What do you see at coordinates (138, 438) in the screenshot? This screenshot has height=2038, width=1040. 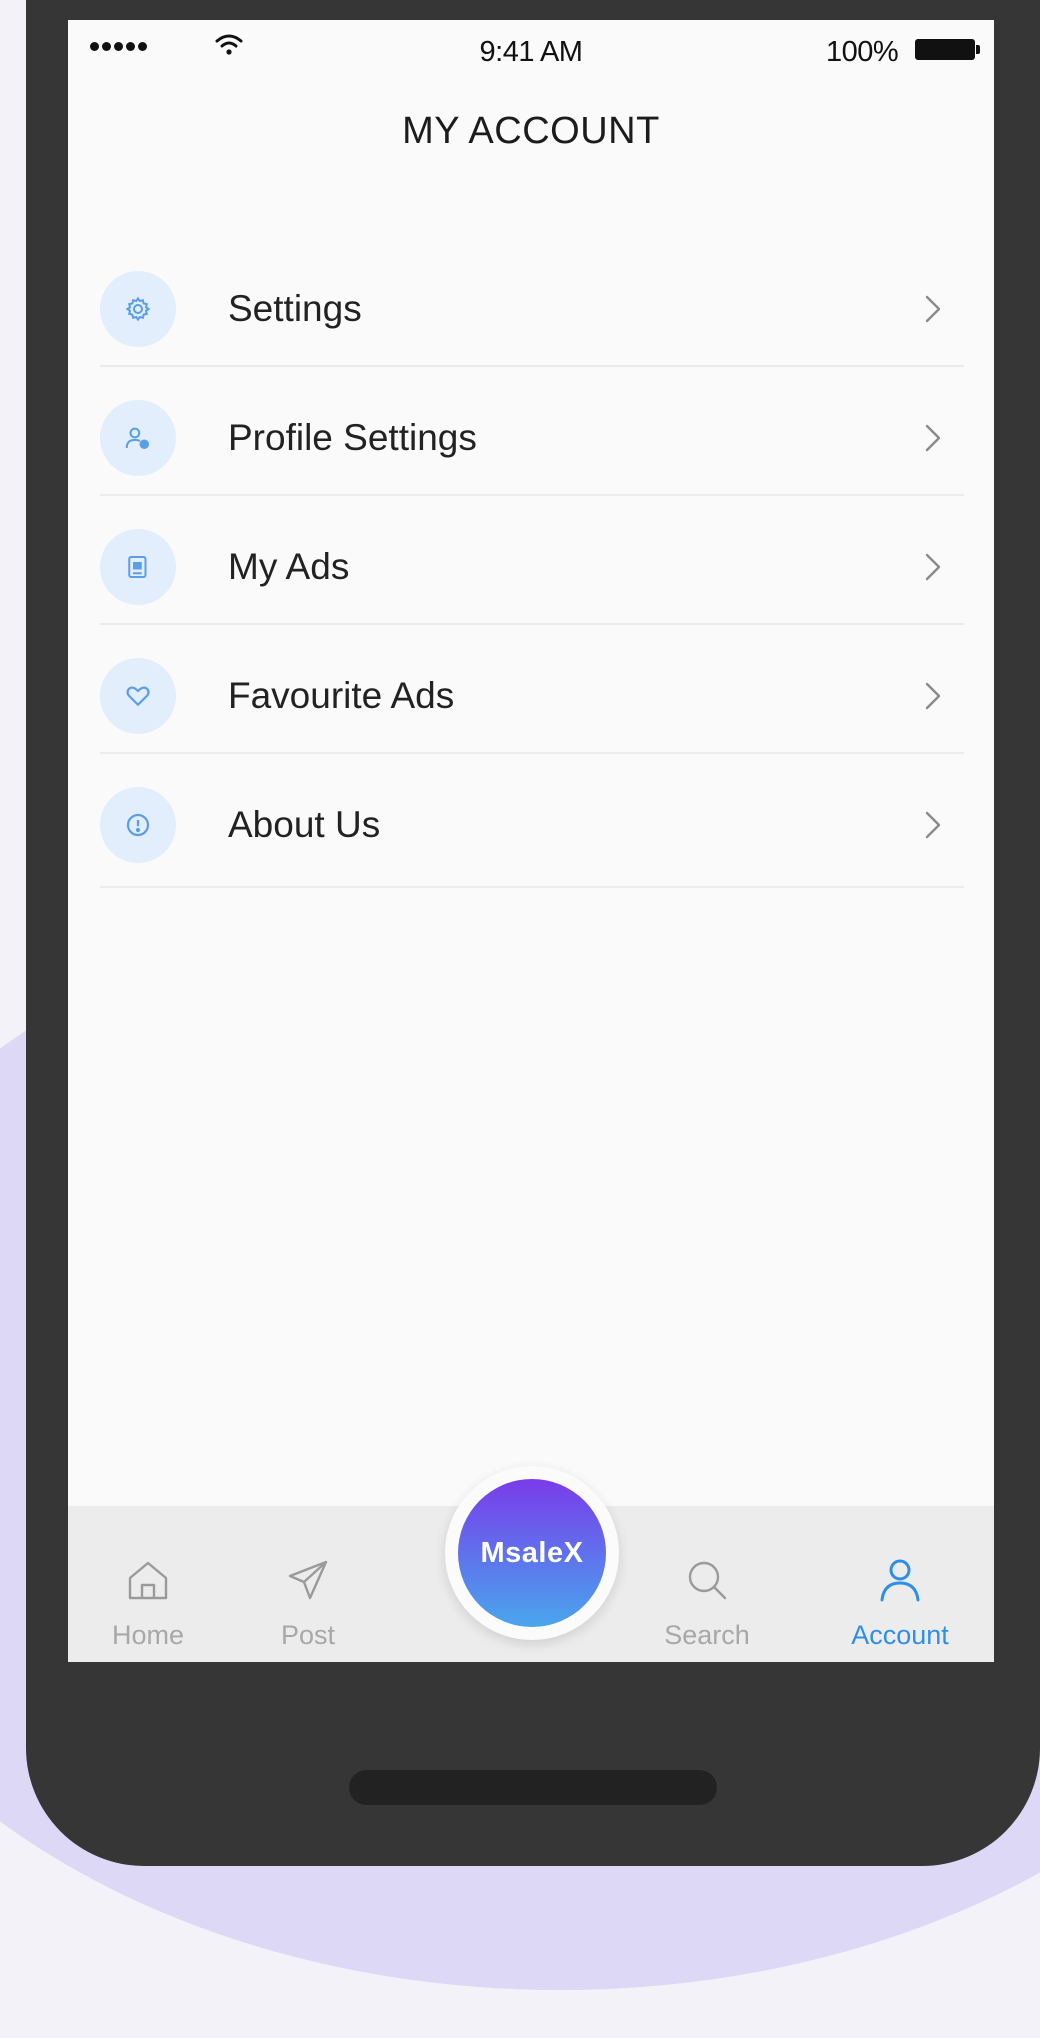 I see `user-settings-icon` at bounding box center [138, 438].